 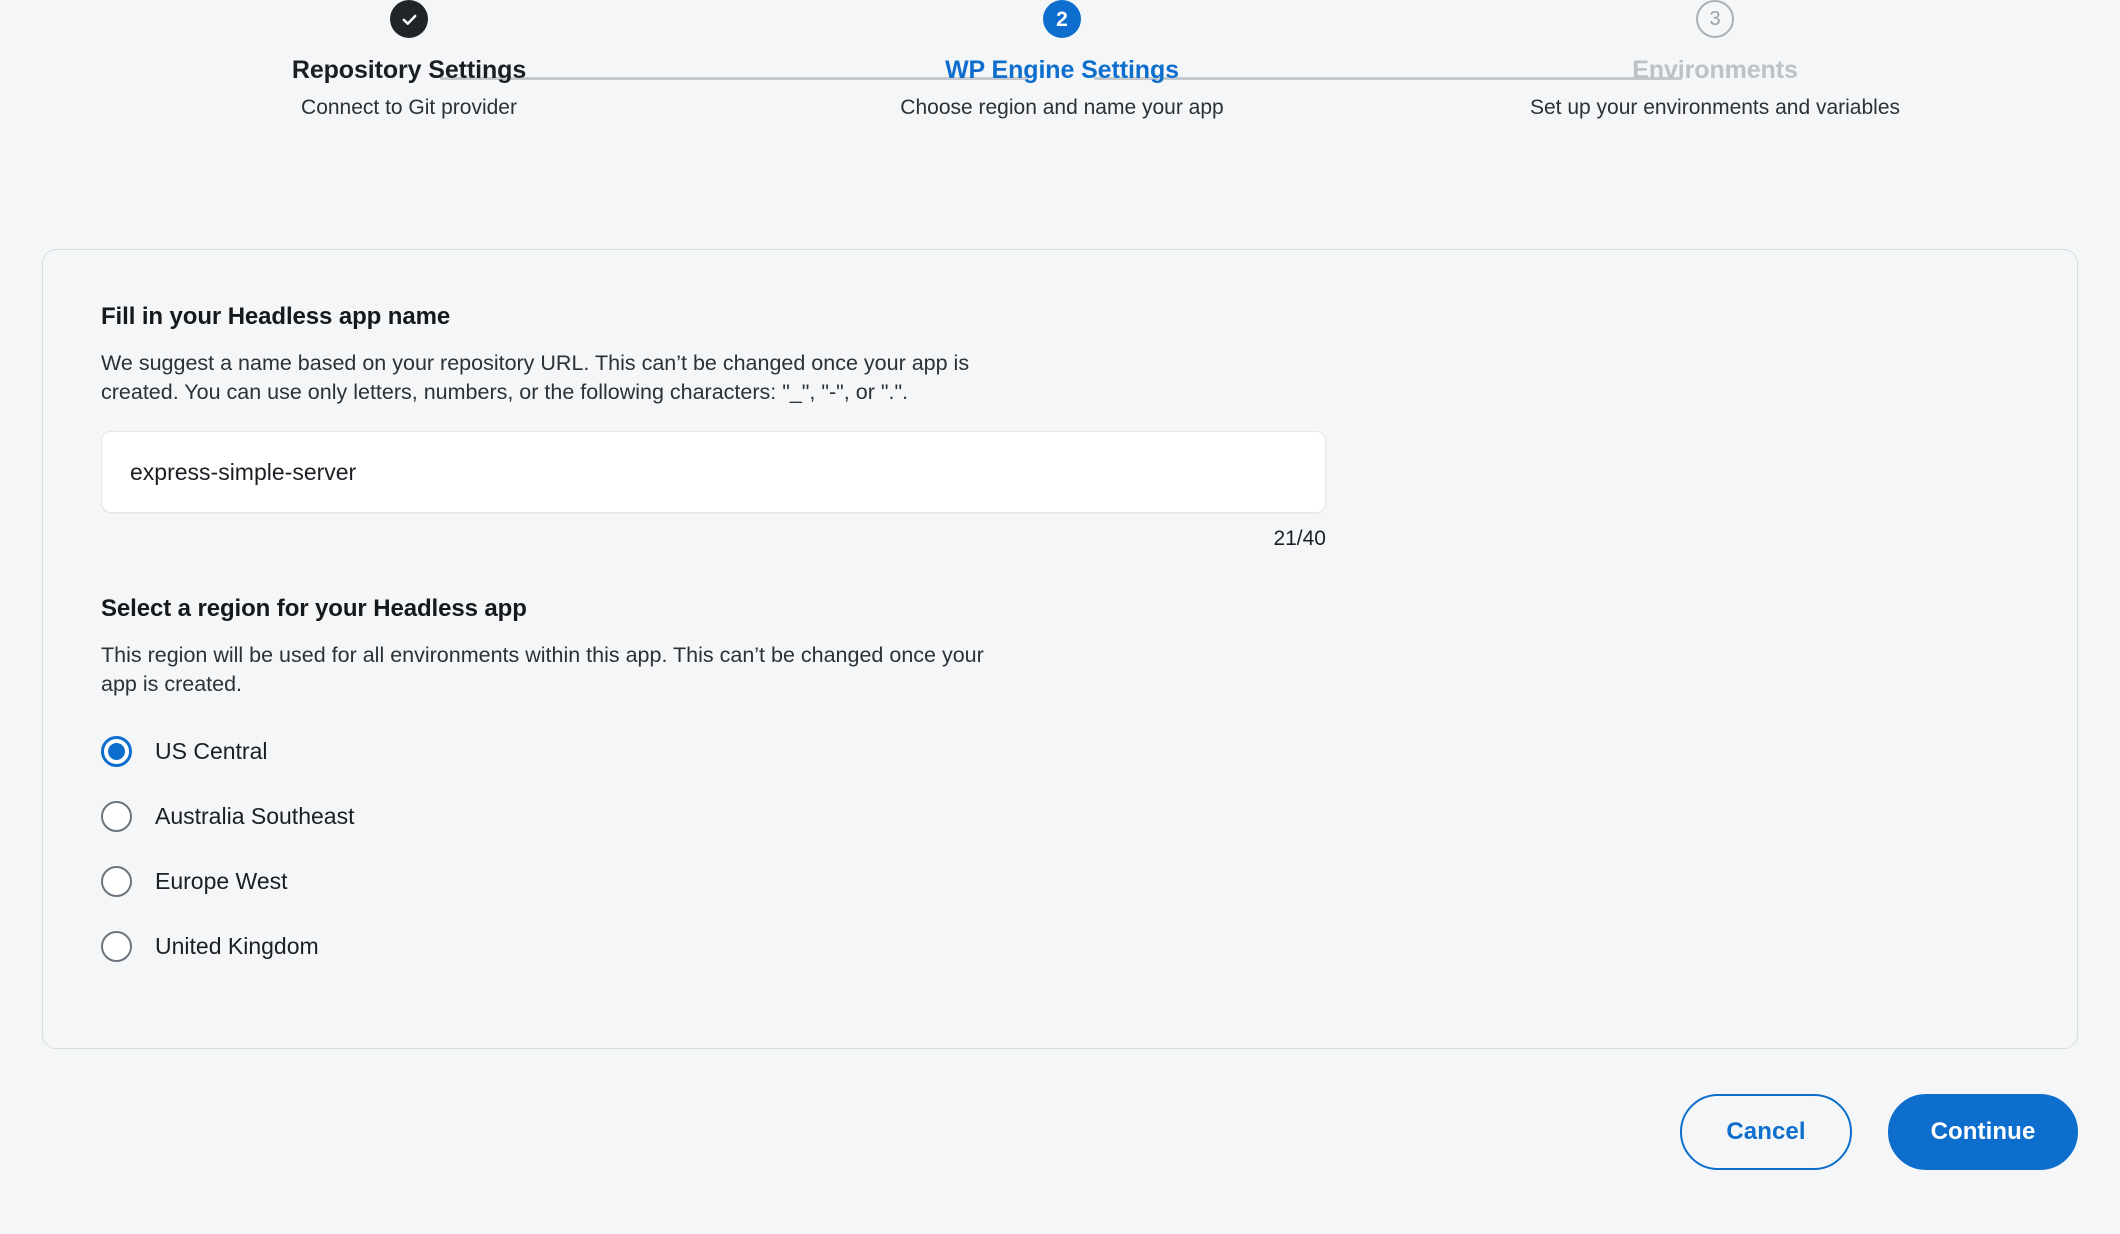 I want to click on character-counter: 21/40, so click(x=1299, y=539).